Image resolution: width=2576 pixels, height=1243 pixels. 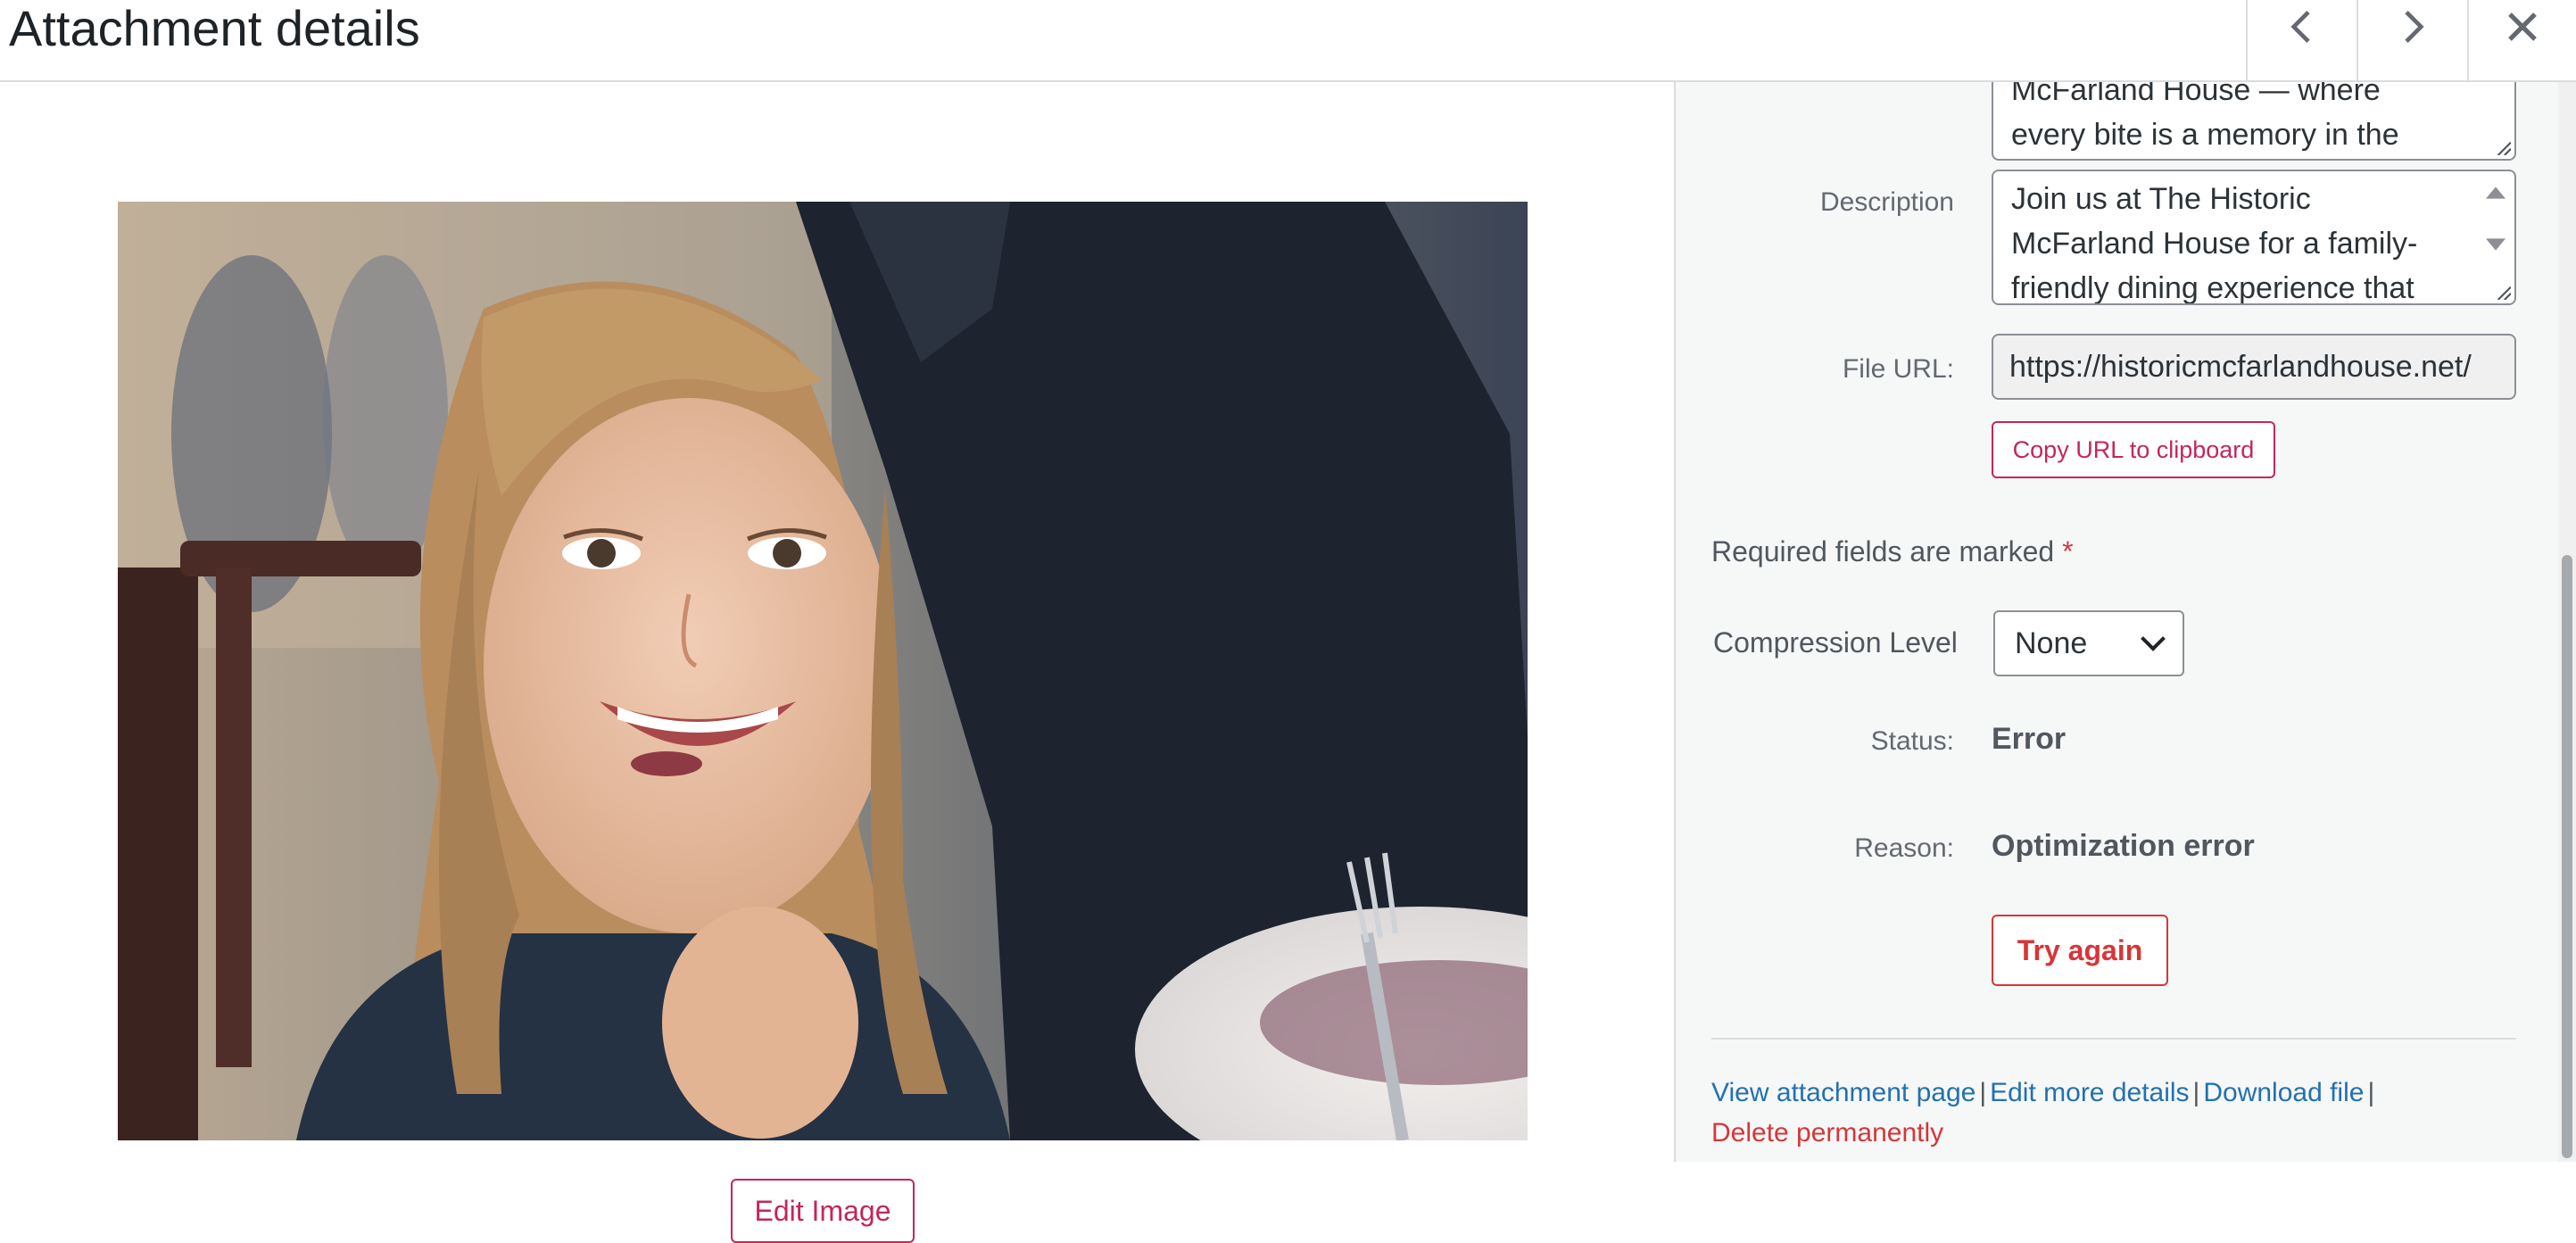 What do you see at coordinates (1898, 369) in the screenshot?
I see `file-url-label: File URL:` at bounding box center [1898, 369].